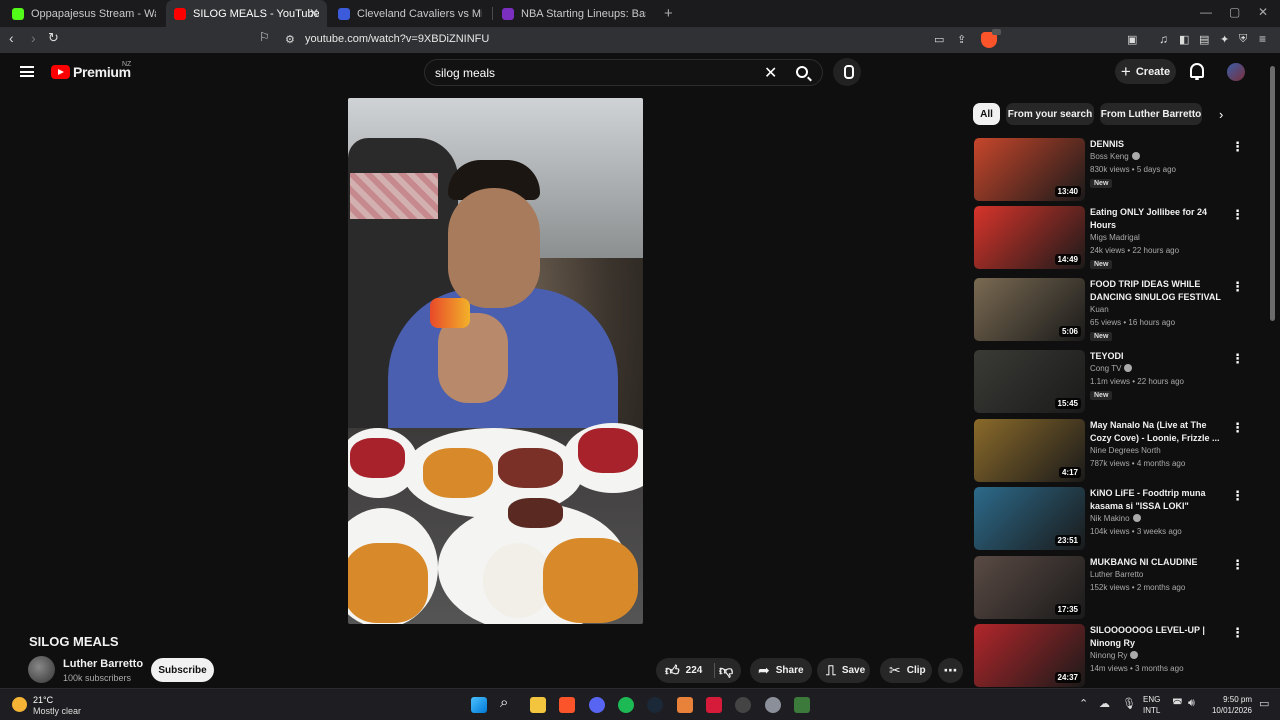 This screenshot has width=1280, height=720. Describe the element at coordinates (1263, 12) in the screenshot. I see `close-window-icon: ✕` at that location.